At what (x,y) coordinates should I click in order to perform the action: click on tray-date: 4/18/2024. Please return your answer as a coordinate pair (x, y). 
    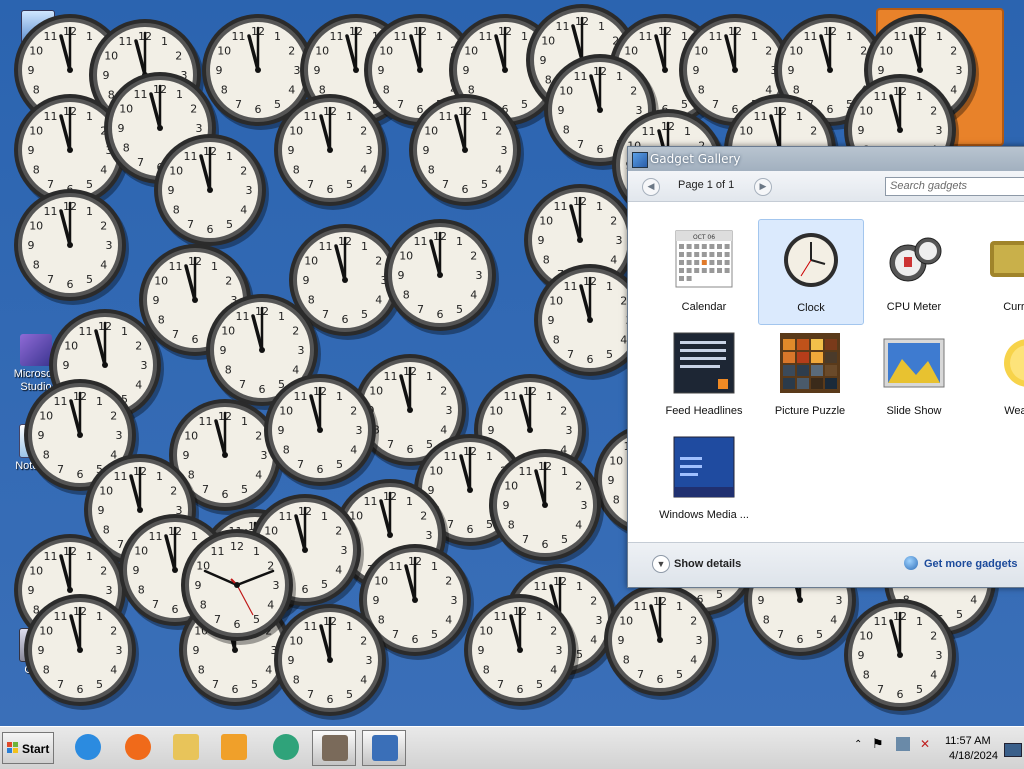
    Looking at the image, I should click on (973, 756).